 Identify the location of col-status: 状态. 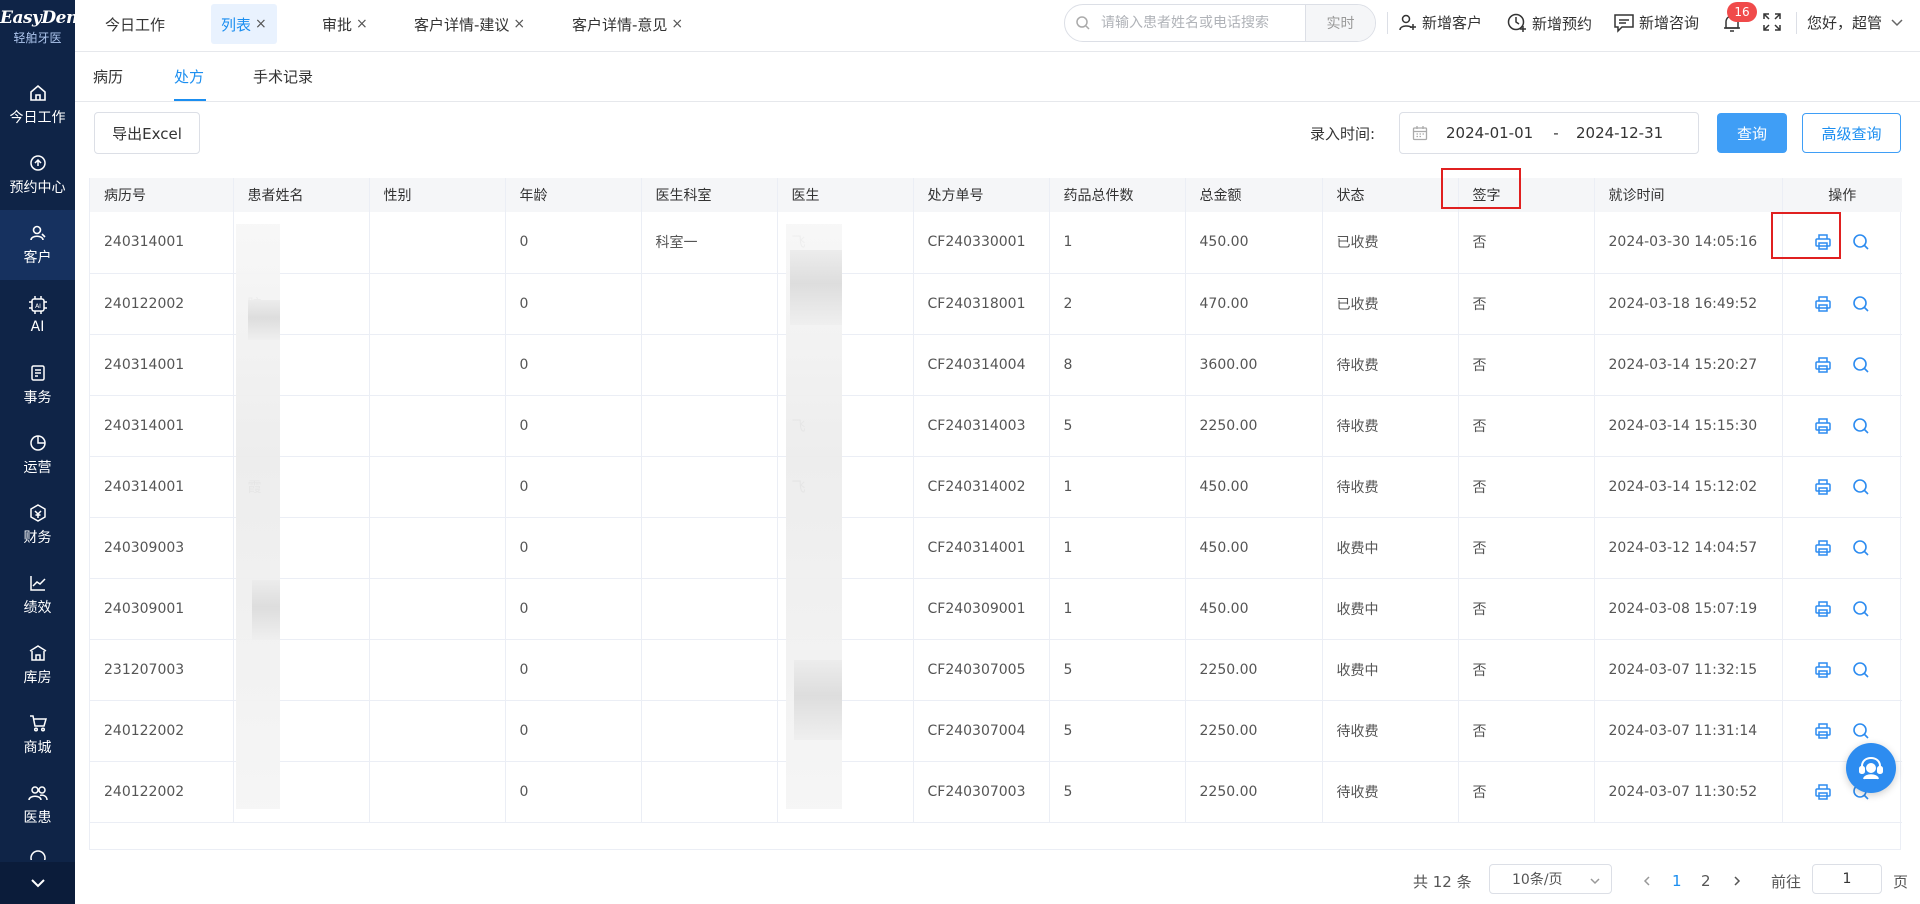
(1390, 195).